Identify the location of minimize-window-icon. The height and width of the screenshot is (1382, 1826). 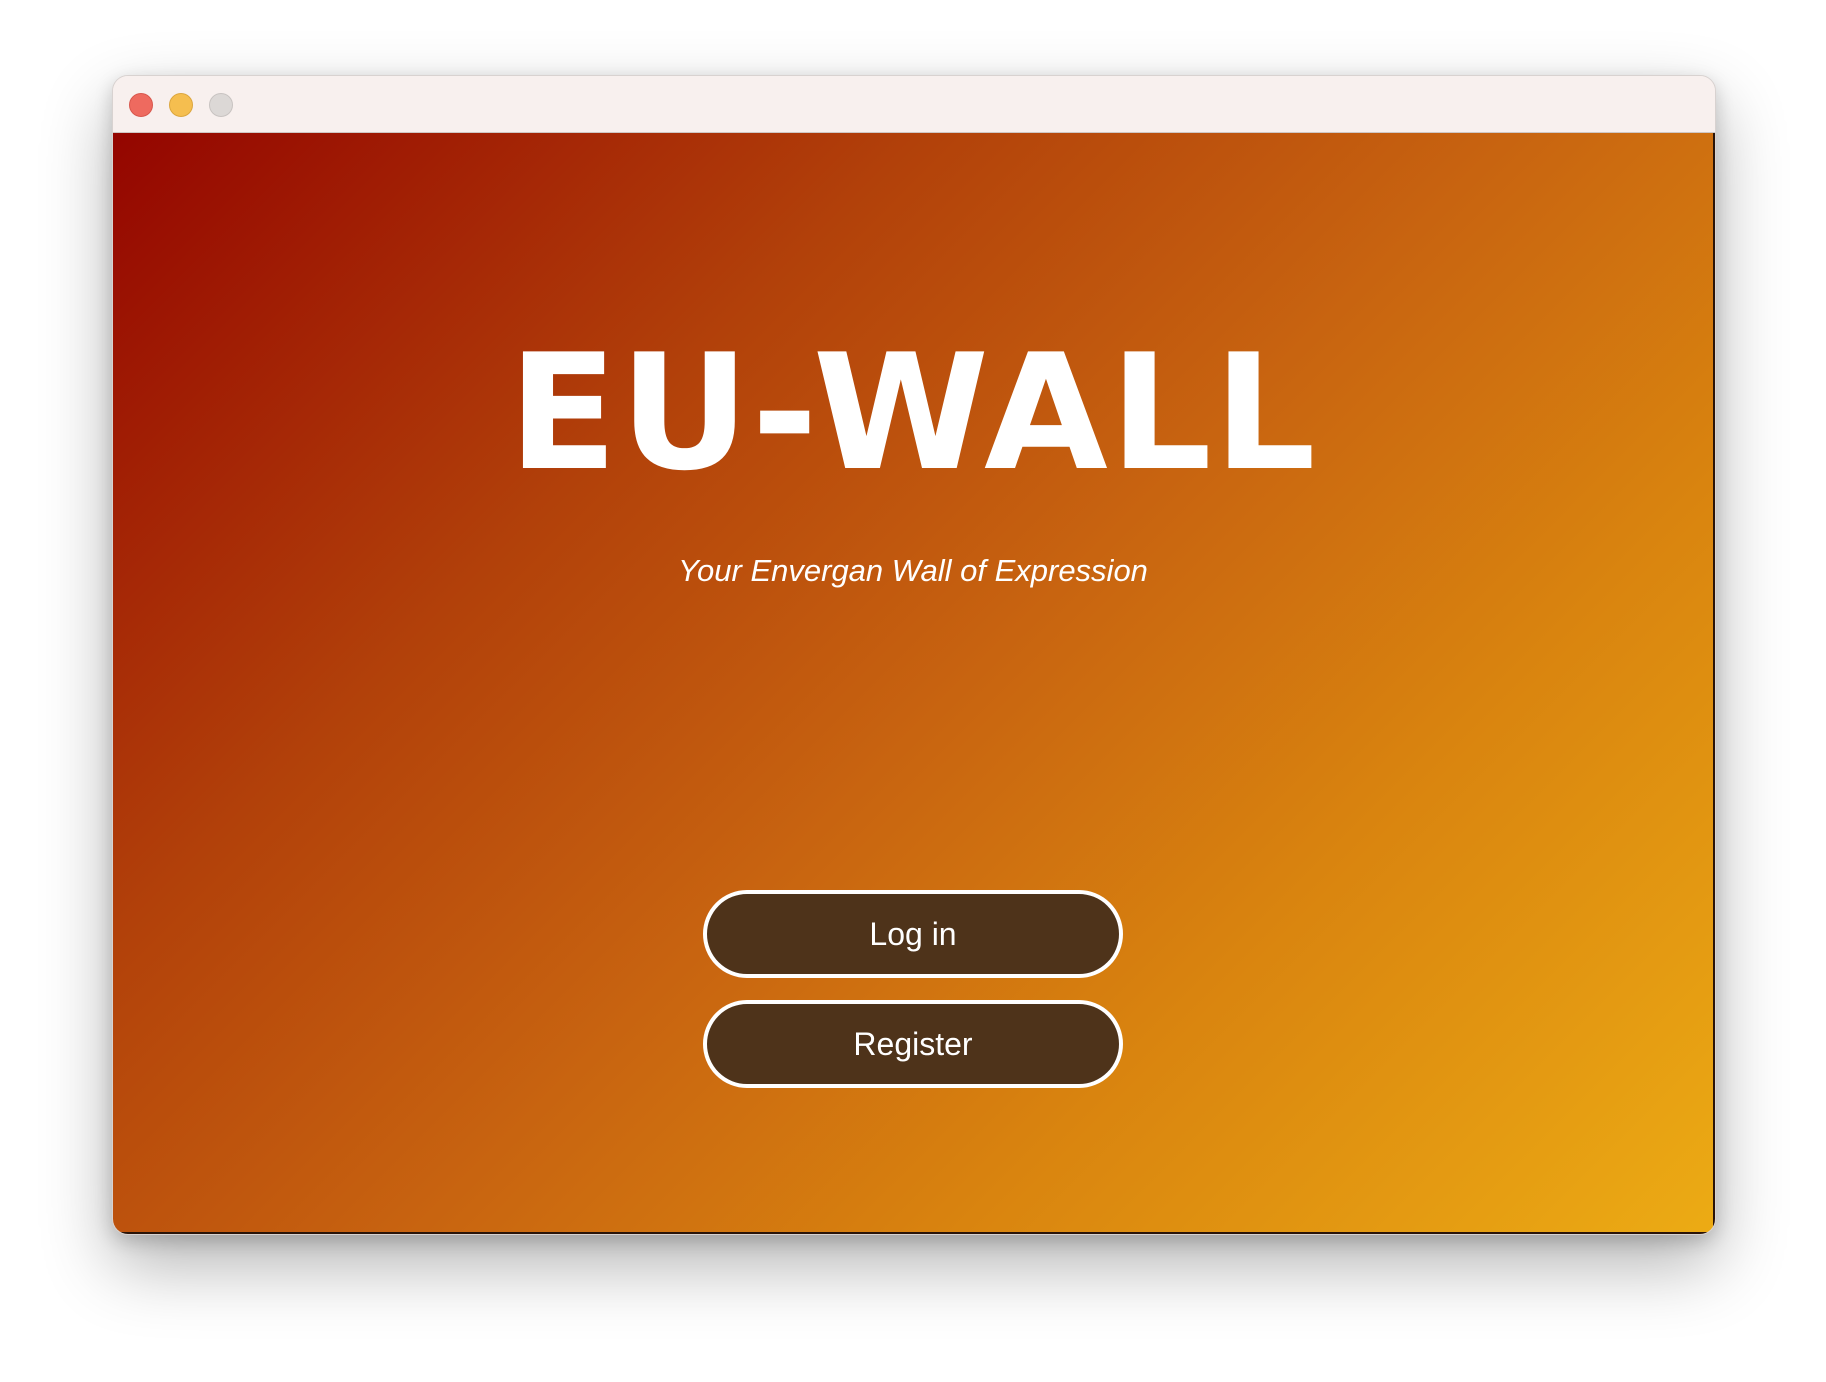
(181, 105).